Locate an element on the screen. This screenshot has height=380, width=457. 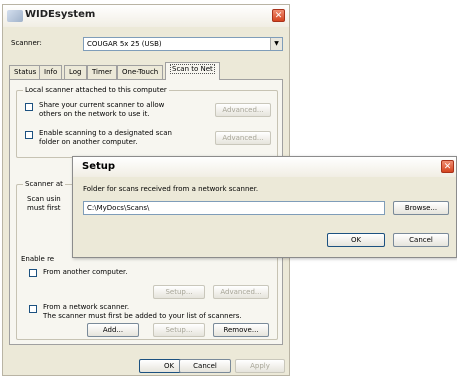
scanner-select-value: COUGAR 5x 25 (USB) is located at coordinates (124, 44).